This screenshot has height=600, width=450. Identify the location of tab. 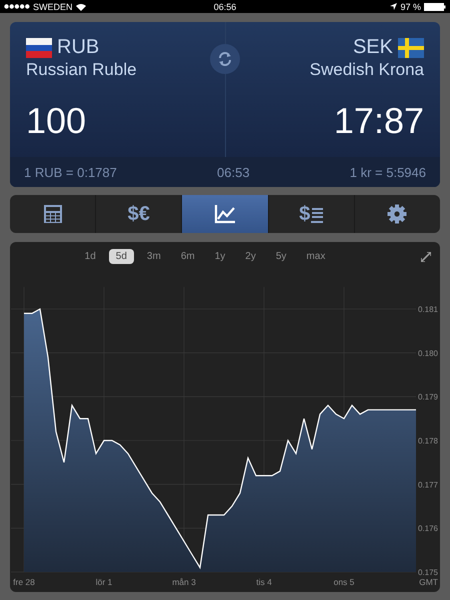
(224, 214).